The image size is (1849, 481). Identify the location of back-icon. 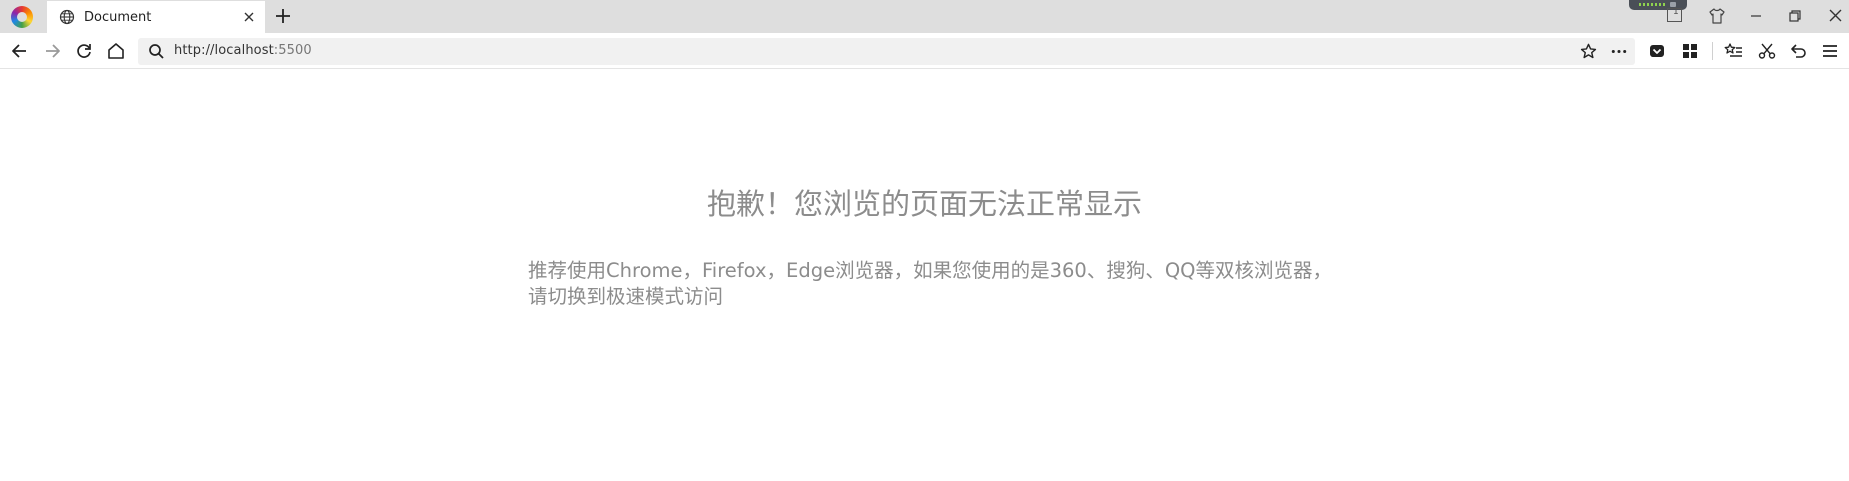
(20, 51).